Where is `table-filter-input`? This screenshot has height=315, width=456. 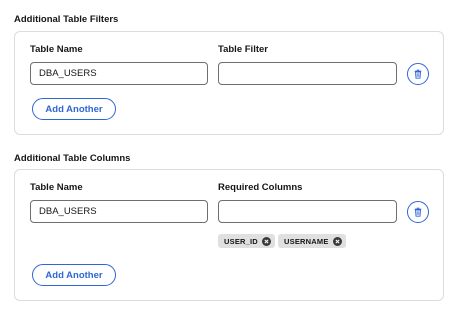 table-filter-input is located at coordinates (307, 73).